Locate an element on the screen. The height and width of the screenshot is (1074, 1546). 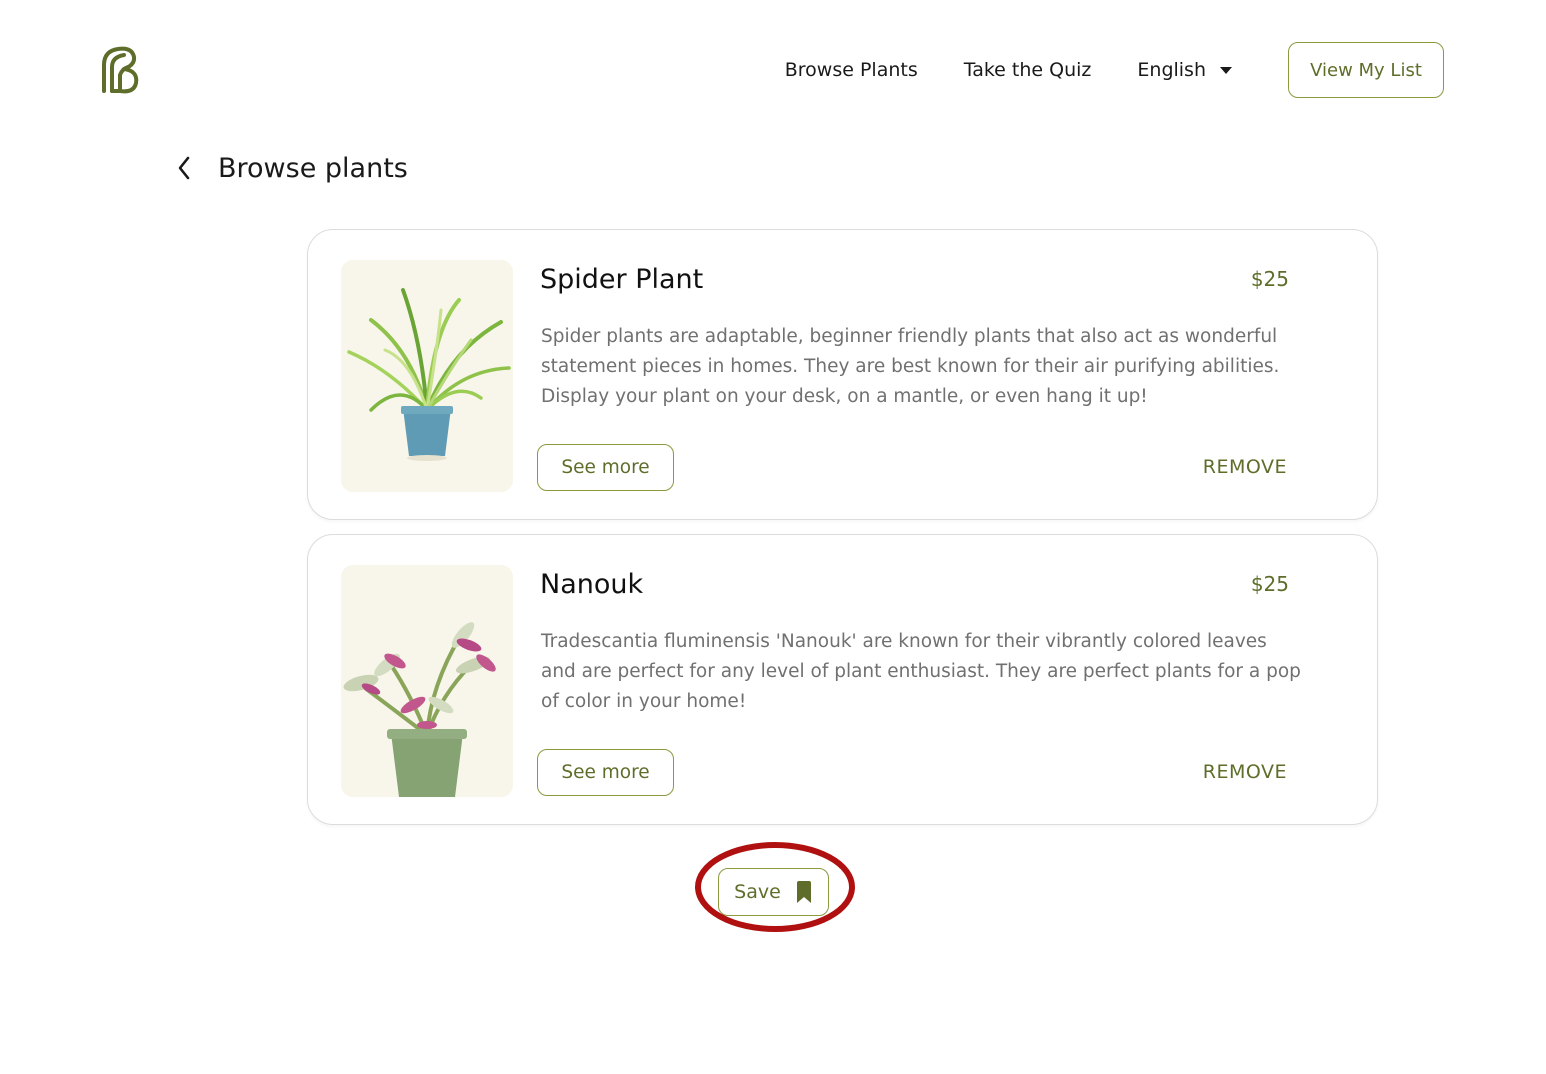
bookmark-icon is located at coordinates (803, 892).